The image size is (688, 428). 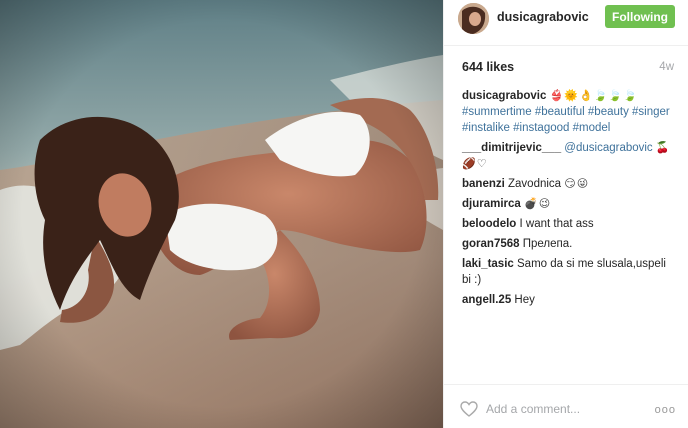 What do you see at coordinates (504, 96) in the screenshot?
I see `caption-username: dusicagrabovic` at bounding box center [504, 96].